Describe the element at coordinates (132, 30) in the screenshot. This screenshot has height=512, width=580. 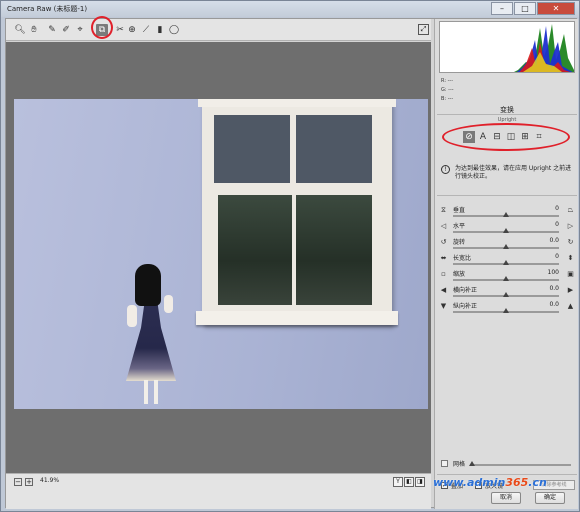
I see `red-eye-tool-icon: ⊕` at that location.